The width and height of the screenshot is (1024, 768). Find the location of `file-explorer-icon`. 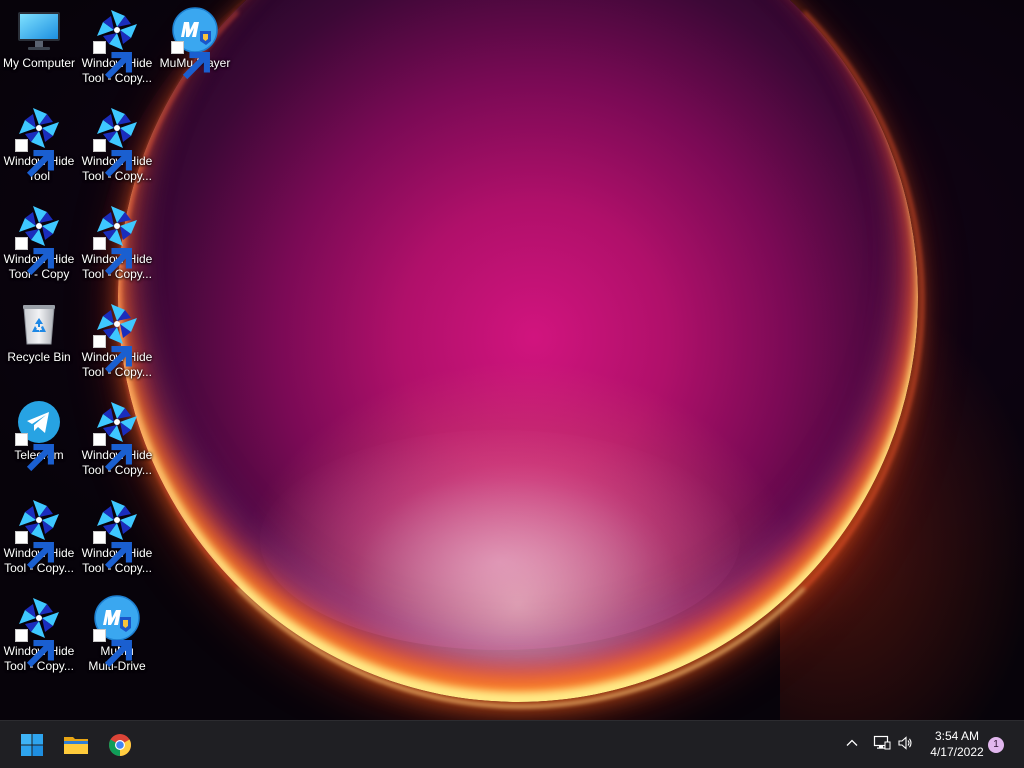

file-explorer-icon is located at coordinates (76, 745).